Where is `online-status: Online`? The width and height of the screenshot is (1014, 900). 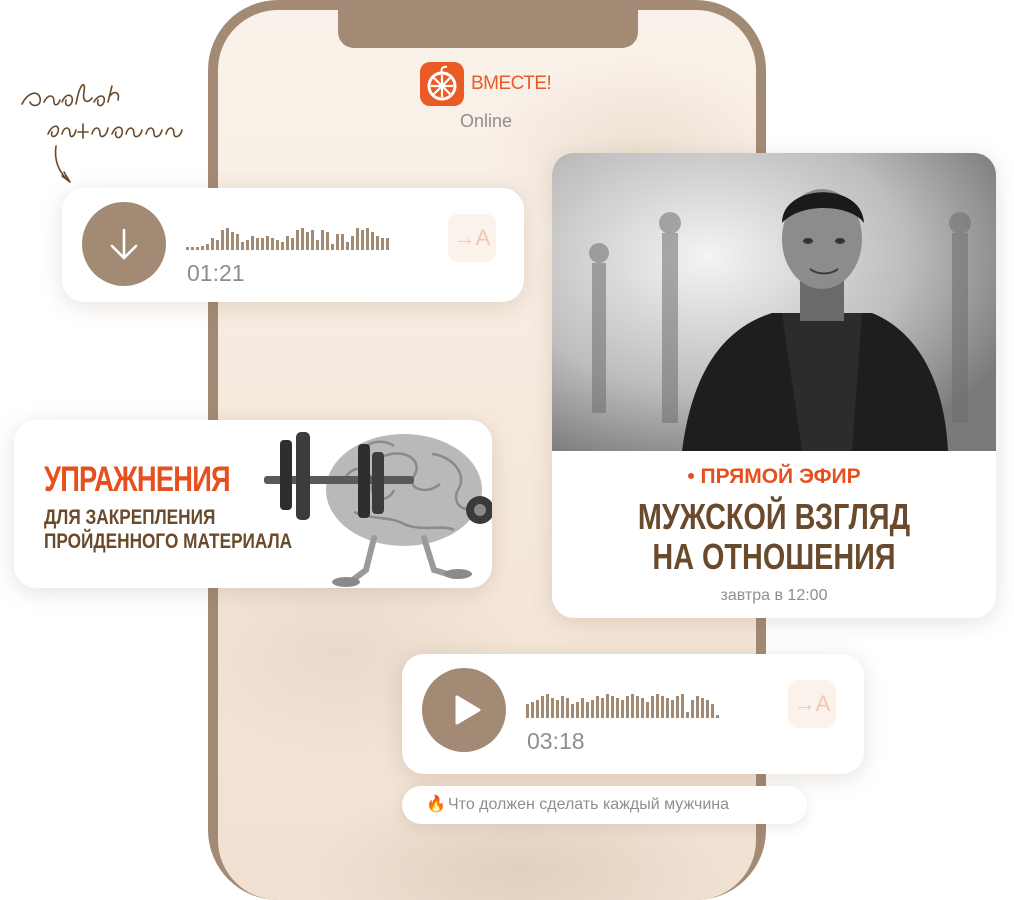
online-status: Online is located at coordinates (486, 121).